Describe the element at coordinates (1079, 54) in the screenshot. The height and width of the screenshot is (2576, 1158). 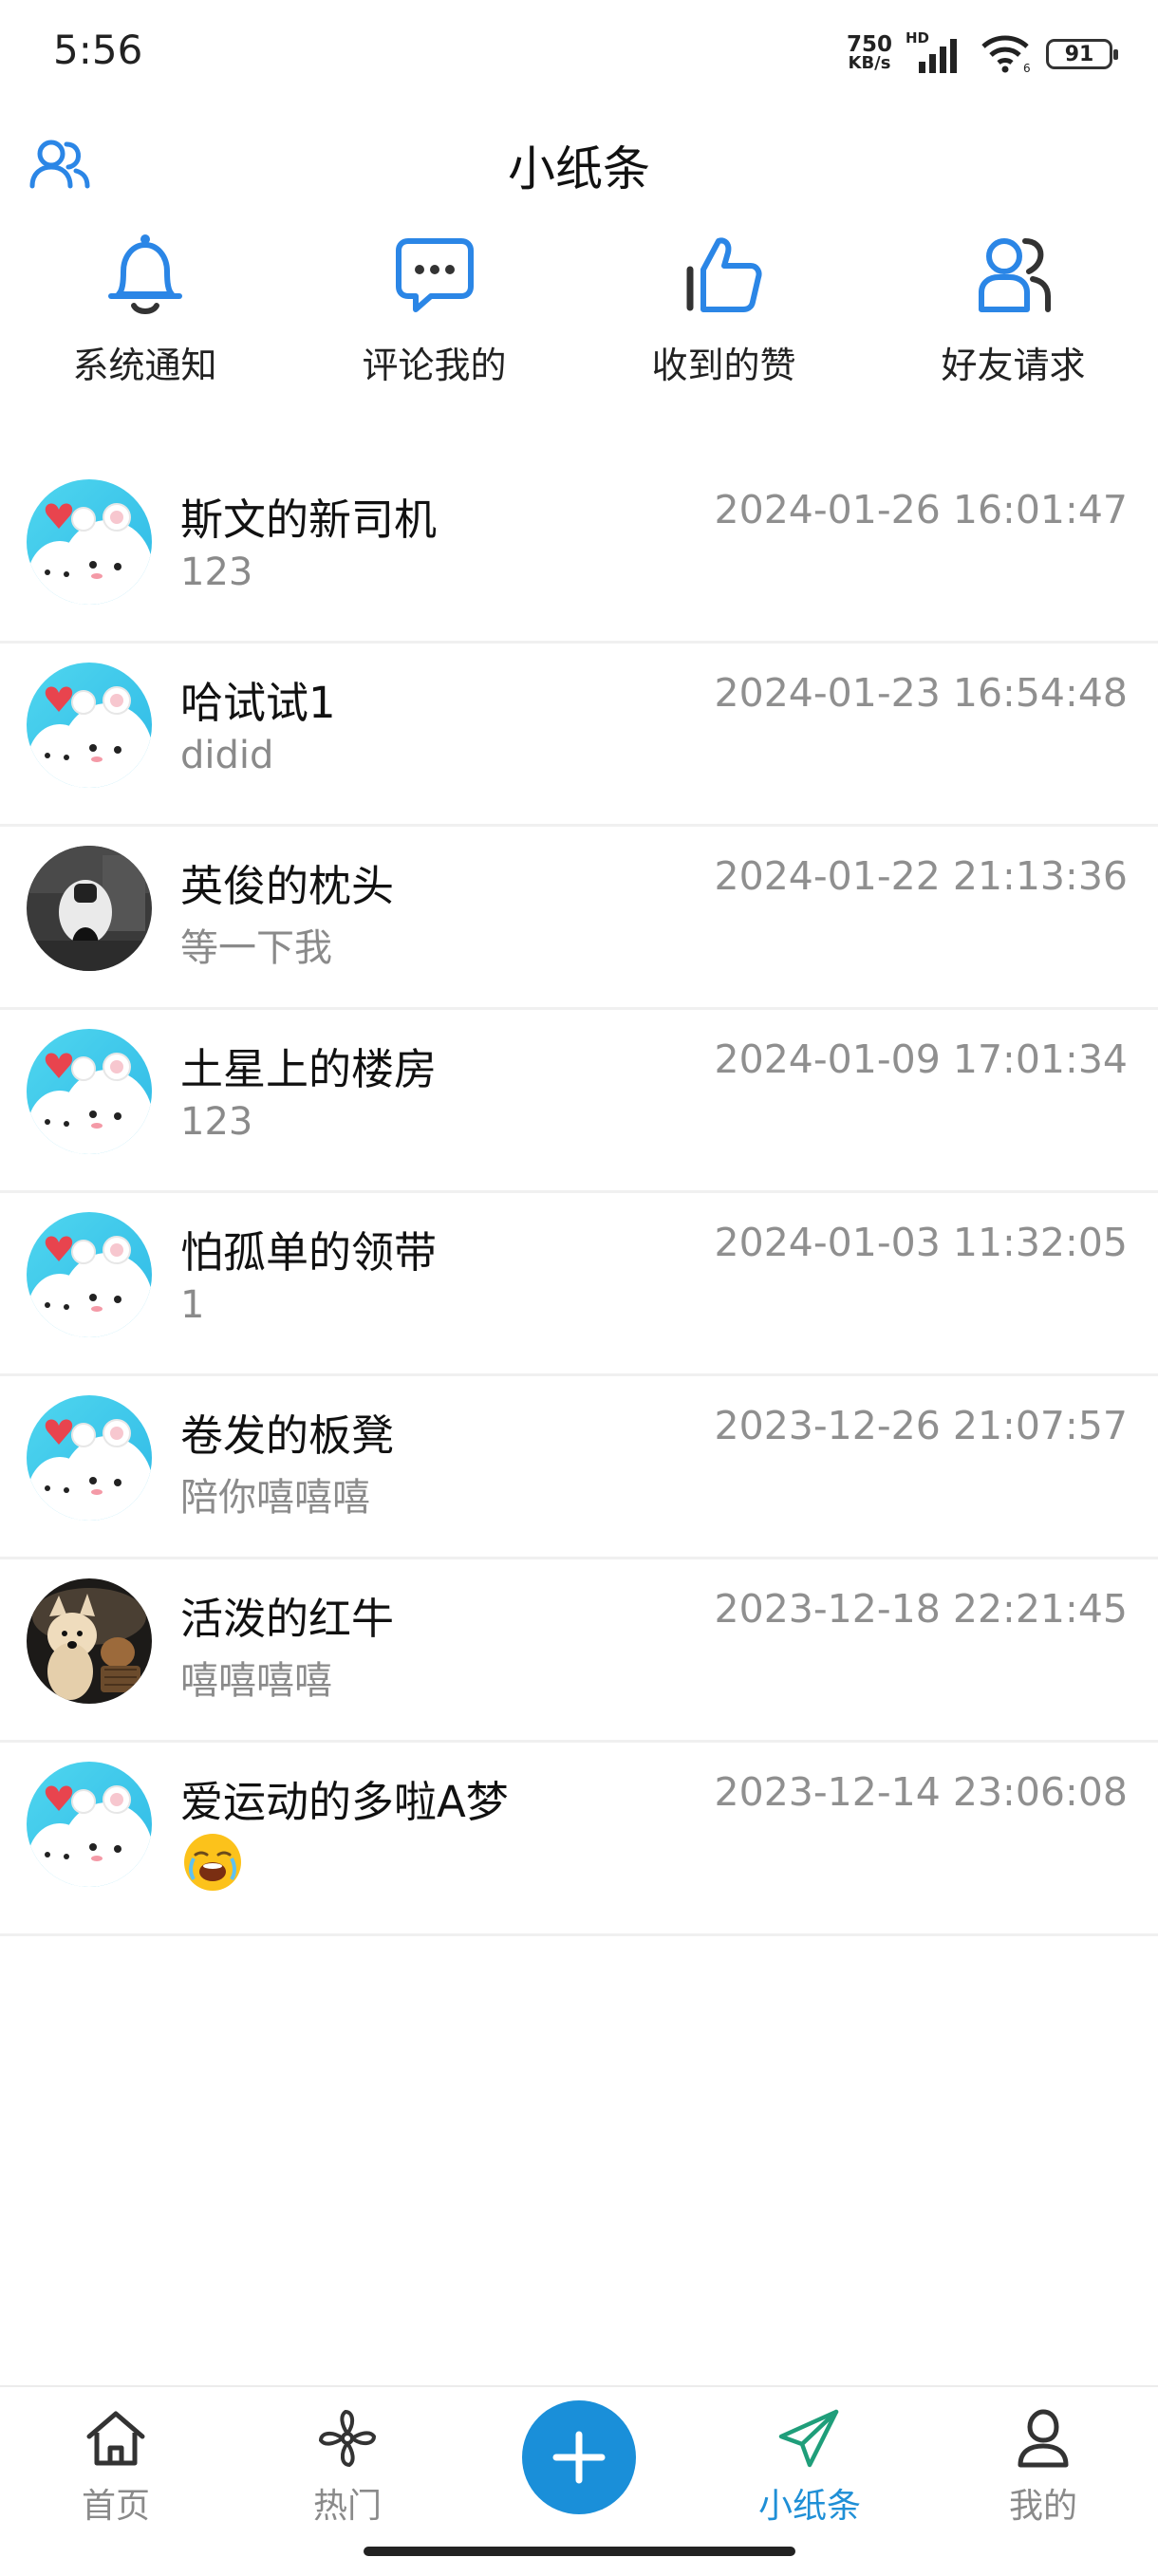
I see `battery-level: 91` at that location.